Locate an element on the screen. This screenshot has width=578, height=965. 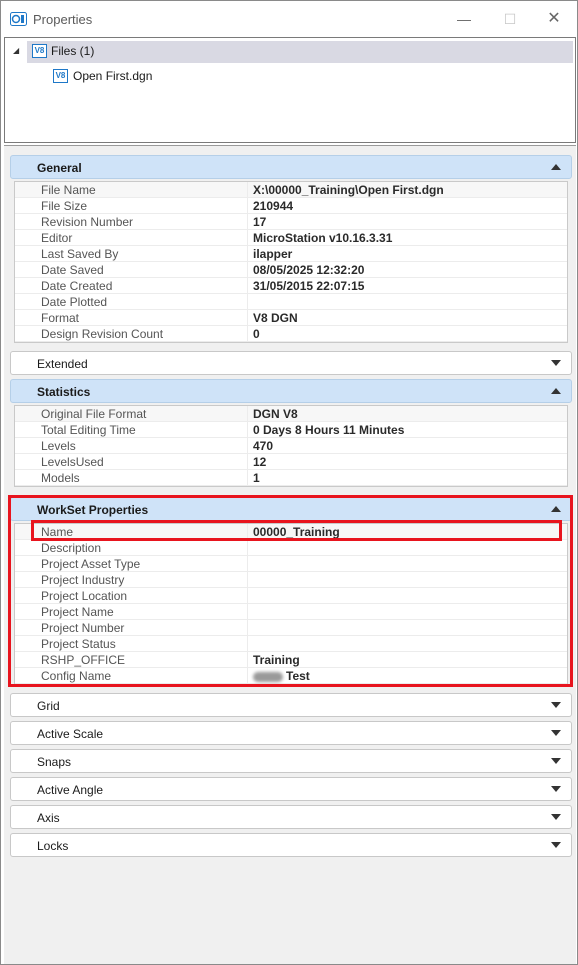
property-row: Date Plotted is located at coordinates (291, 302).